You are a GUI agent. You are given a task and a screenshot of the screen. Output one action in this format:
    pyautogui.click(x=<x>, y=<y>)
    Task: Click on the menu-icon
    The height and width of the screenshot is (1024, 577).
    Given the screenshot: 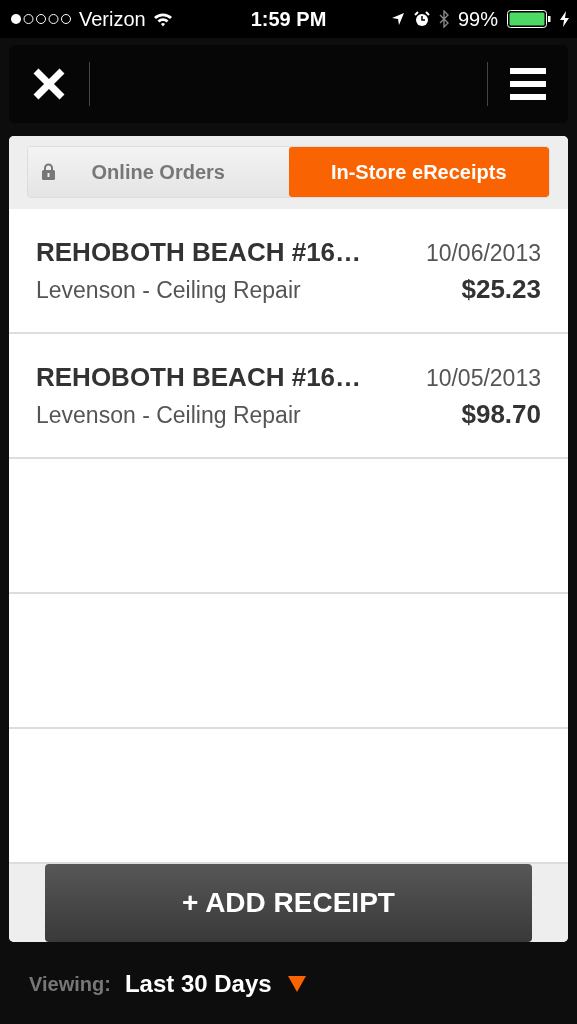 What is the action you would take?
    pyautogui.click(x=528, y=84)
    